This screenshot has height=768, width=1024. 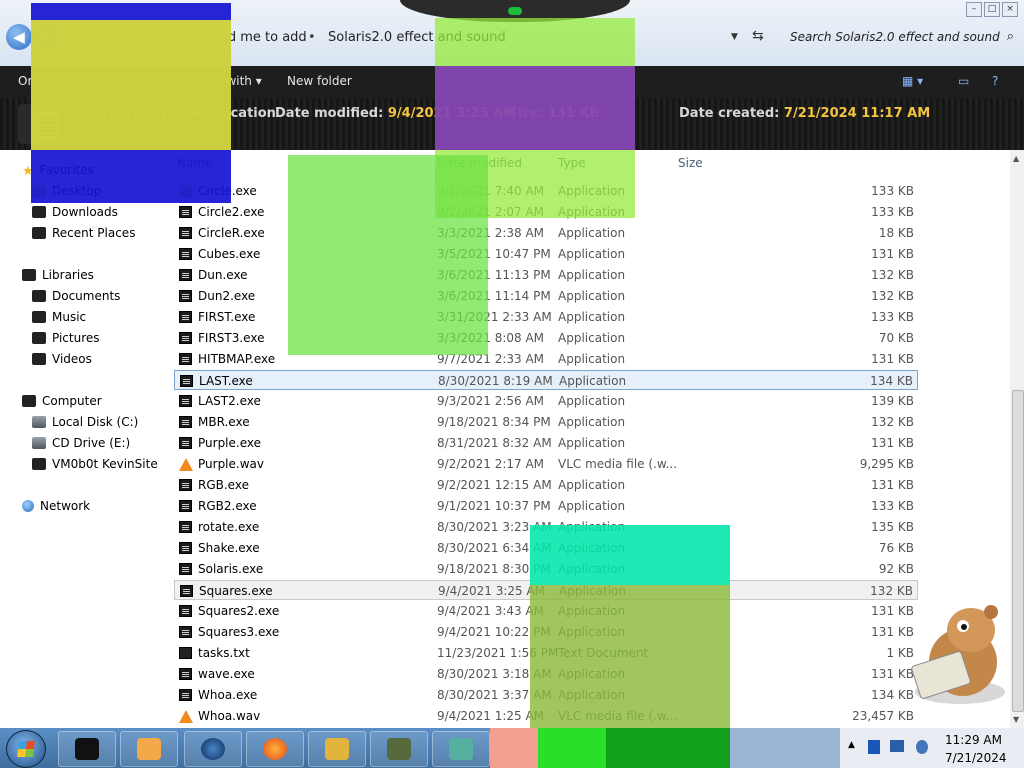 What do you see at coordinates (892, 506) in the screenshot?
I see `file-size: 133 KB` at bounding box center [892, 506].